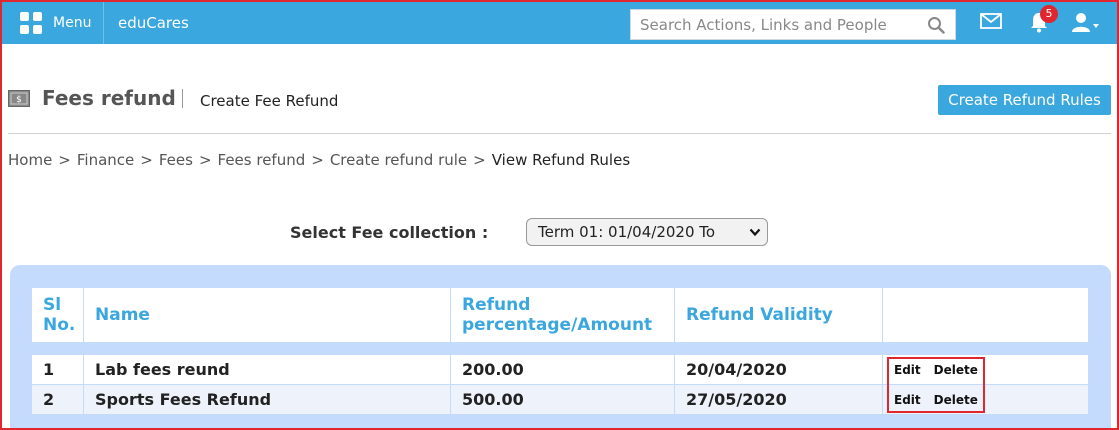 This screenshot has width=1119, height=430. Describe the element at coordinates (774, 24) in the screenshot. I see `search-input` at that location.